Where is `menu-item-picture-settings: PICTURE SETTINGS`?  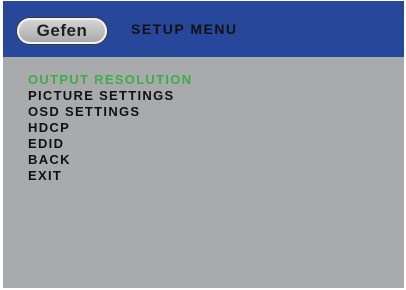
menu-item-picture-settings: PICTURE SETTINGS is located at coordinates (110, 96).